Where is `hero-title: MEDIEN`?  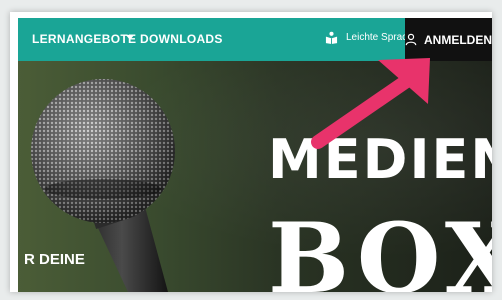
hero-title: MEDIEN is located at coordinates (380, 159).